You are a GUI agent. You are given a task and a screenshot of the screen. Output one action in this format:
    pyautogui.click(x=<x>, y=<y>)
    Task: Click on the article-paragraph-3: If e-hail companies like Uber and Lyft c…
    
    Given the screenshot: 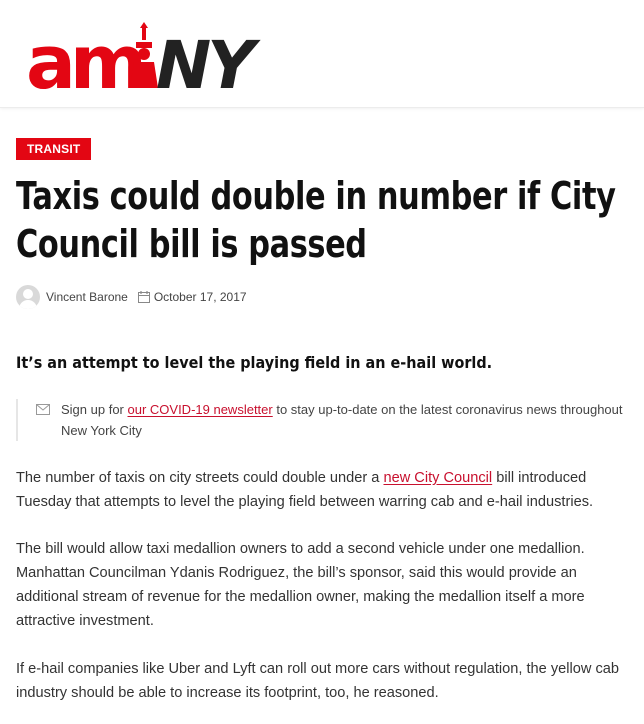 What is the action you would take?
    pyautogui.click(x=317, y=681)
    